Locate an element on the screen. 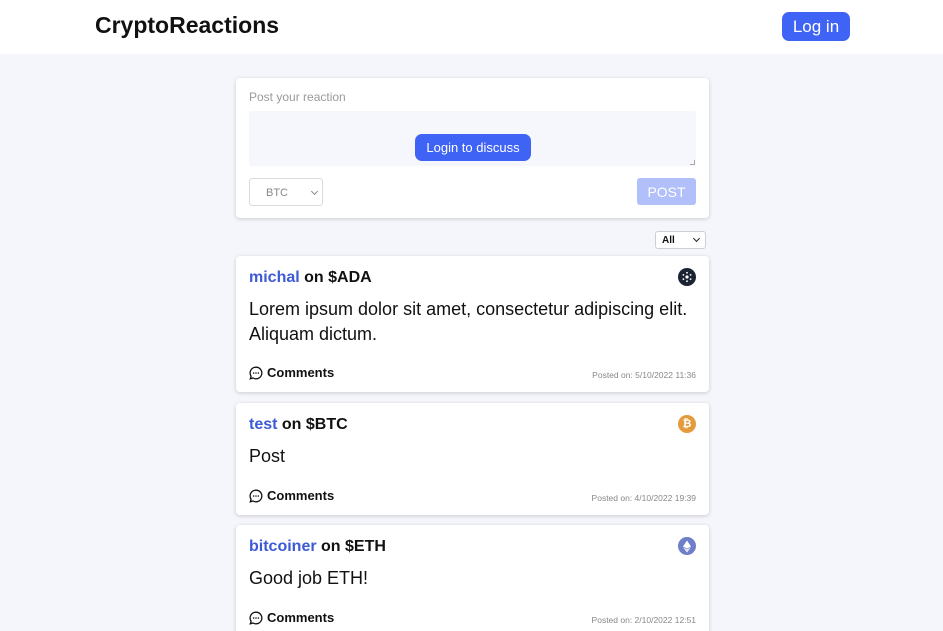  login-to-discuss-button: Login to discuss is located at coordinates (473, 147).